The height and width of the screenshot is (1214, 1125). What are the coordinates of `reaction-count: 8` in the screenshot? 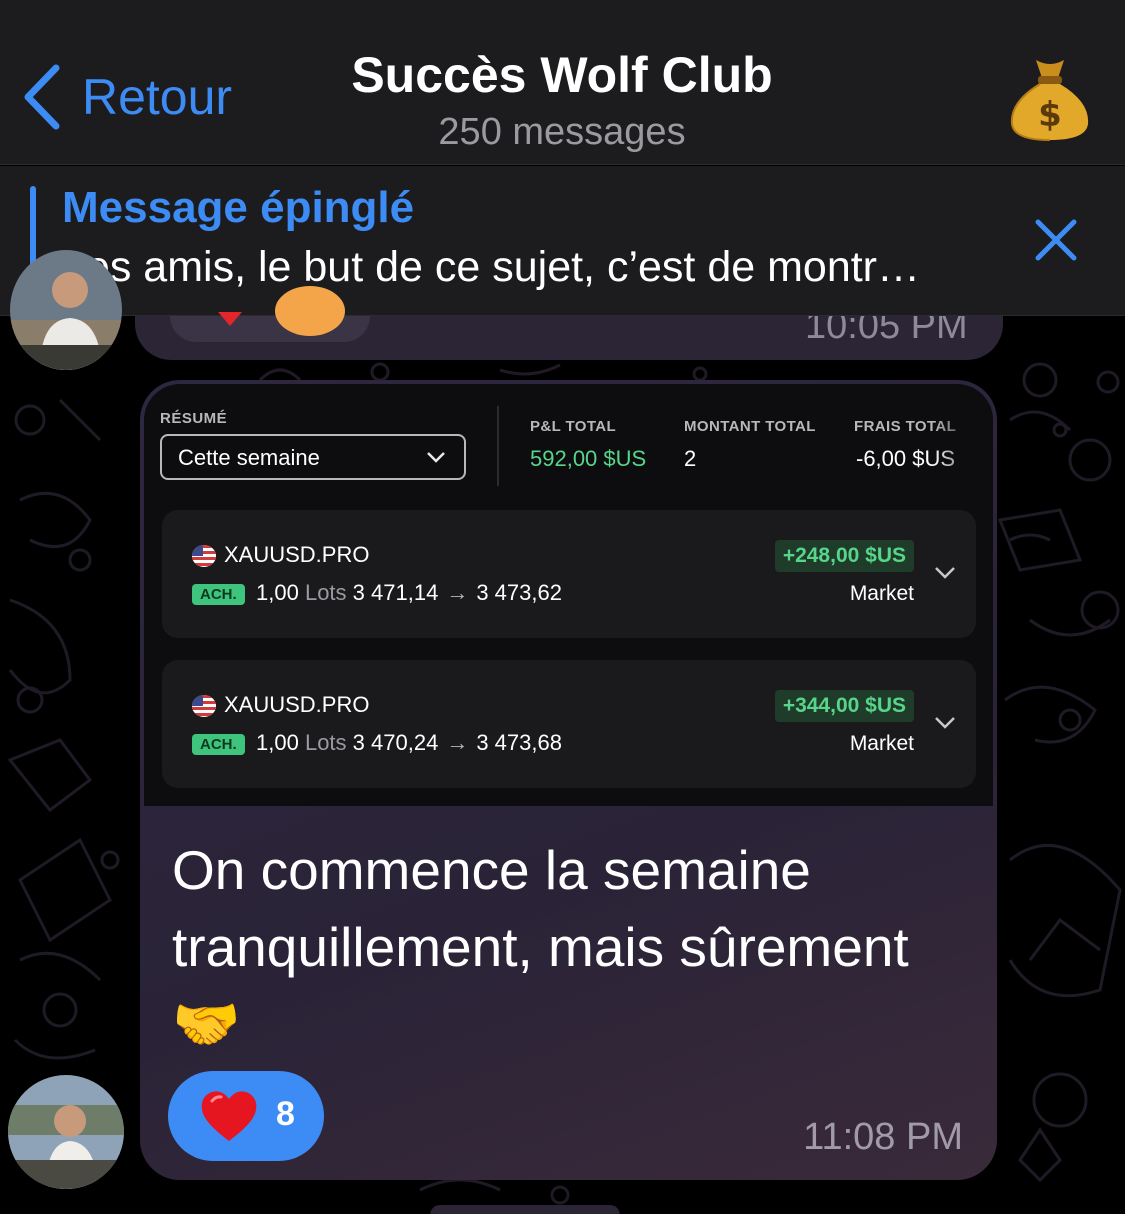 It's located at (285, 1114).